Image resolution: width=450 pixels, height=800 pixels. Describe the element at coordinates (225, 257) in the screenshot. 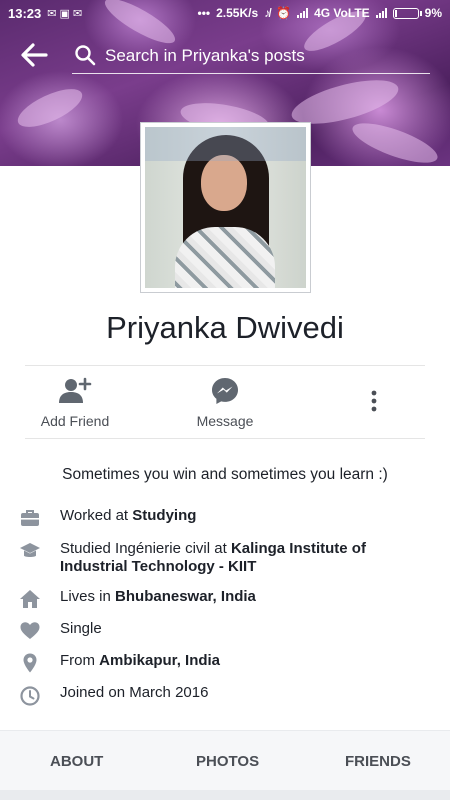

I see `photo-body` at that location.